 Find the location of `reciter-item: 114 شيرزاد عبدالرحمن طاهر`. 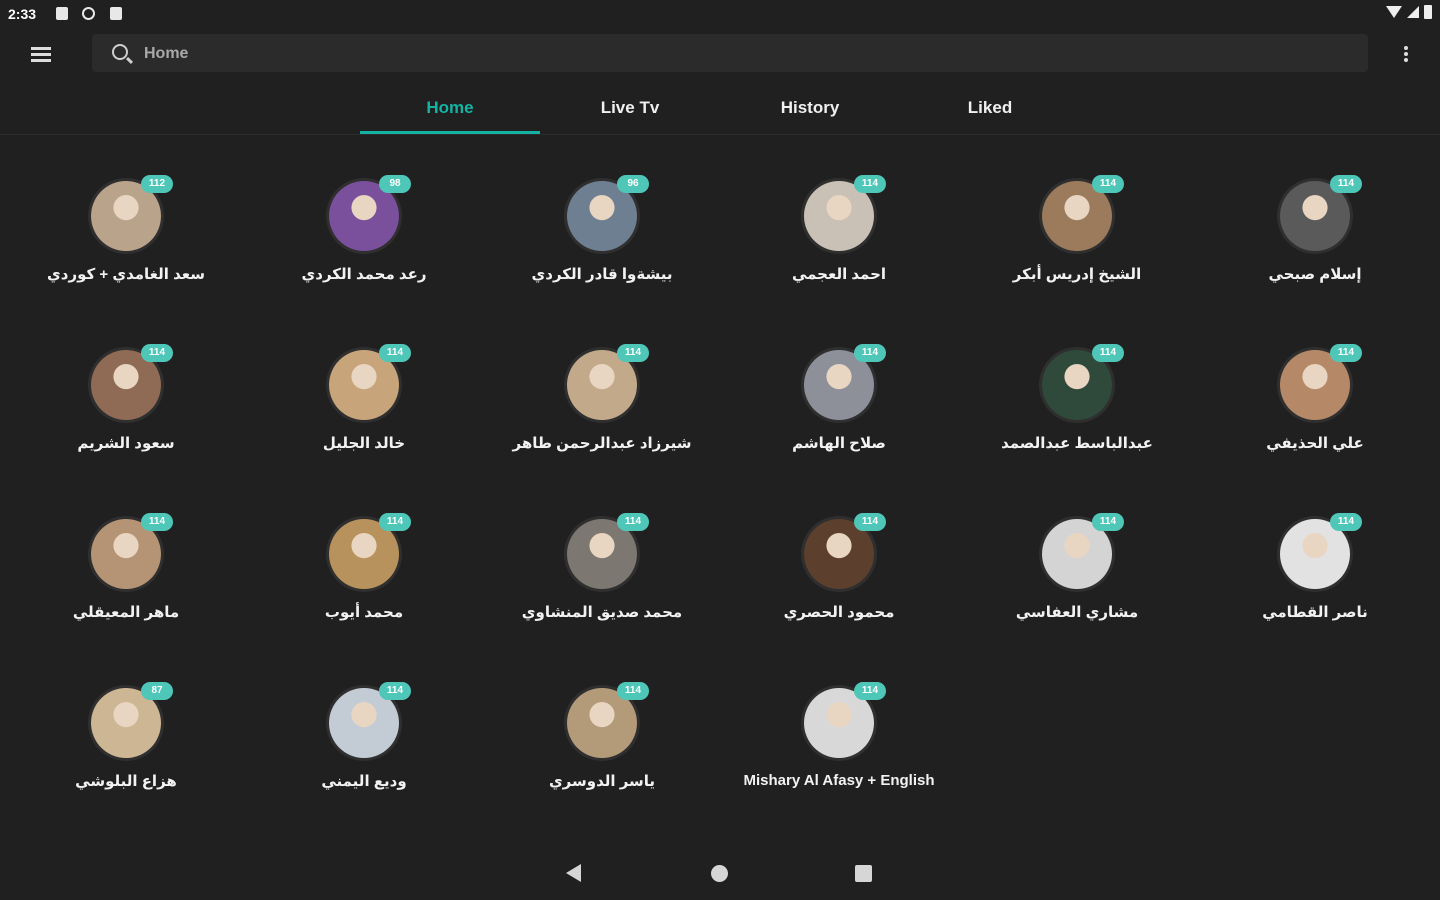

reciter-item: 114 شيرزاد عبدالرحمن طاهر is located at coordinates (602, 385).